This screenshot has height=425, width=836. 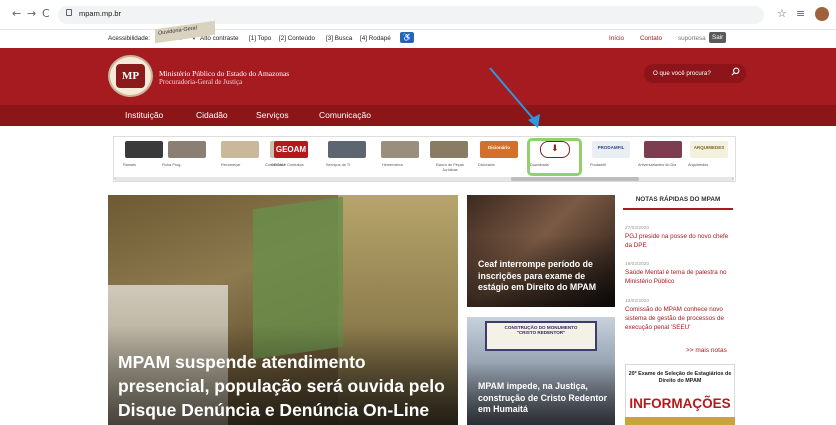 What do you see at coordinates (450, 168) in the screenshot?
I see `shortcut-label: Banco de Peças Jurídicas` at bounding box center [450, 168].